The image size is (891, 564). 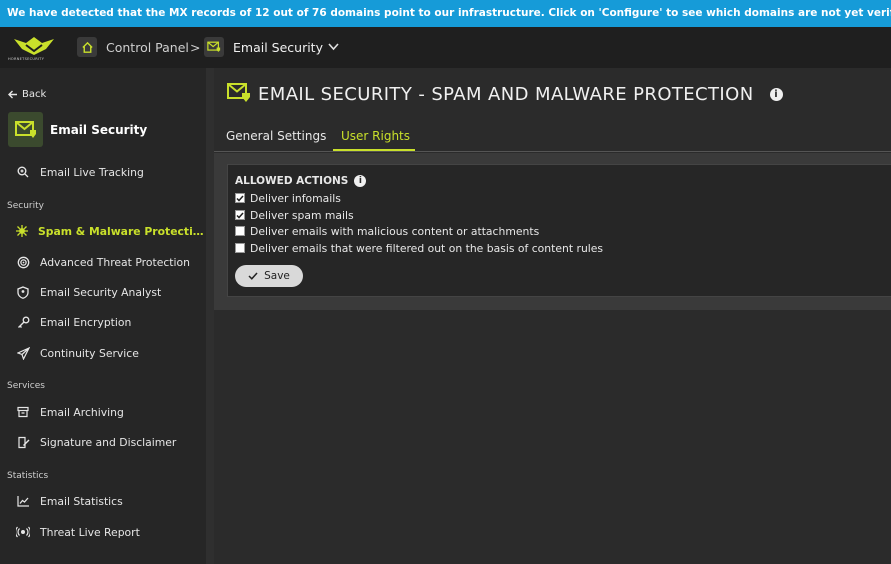 I want to click on option-label: Deliver infomails, so click(x=295, y=198).